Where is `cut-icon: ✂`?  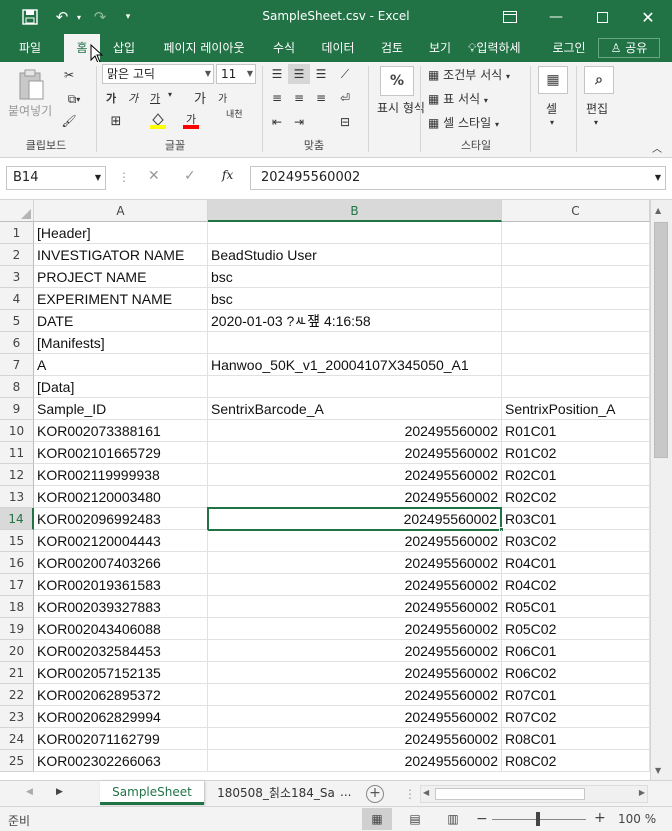
cut-icon: ✂ is located at coordinates (69, 75).